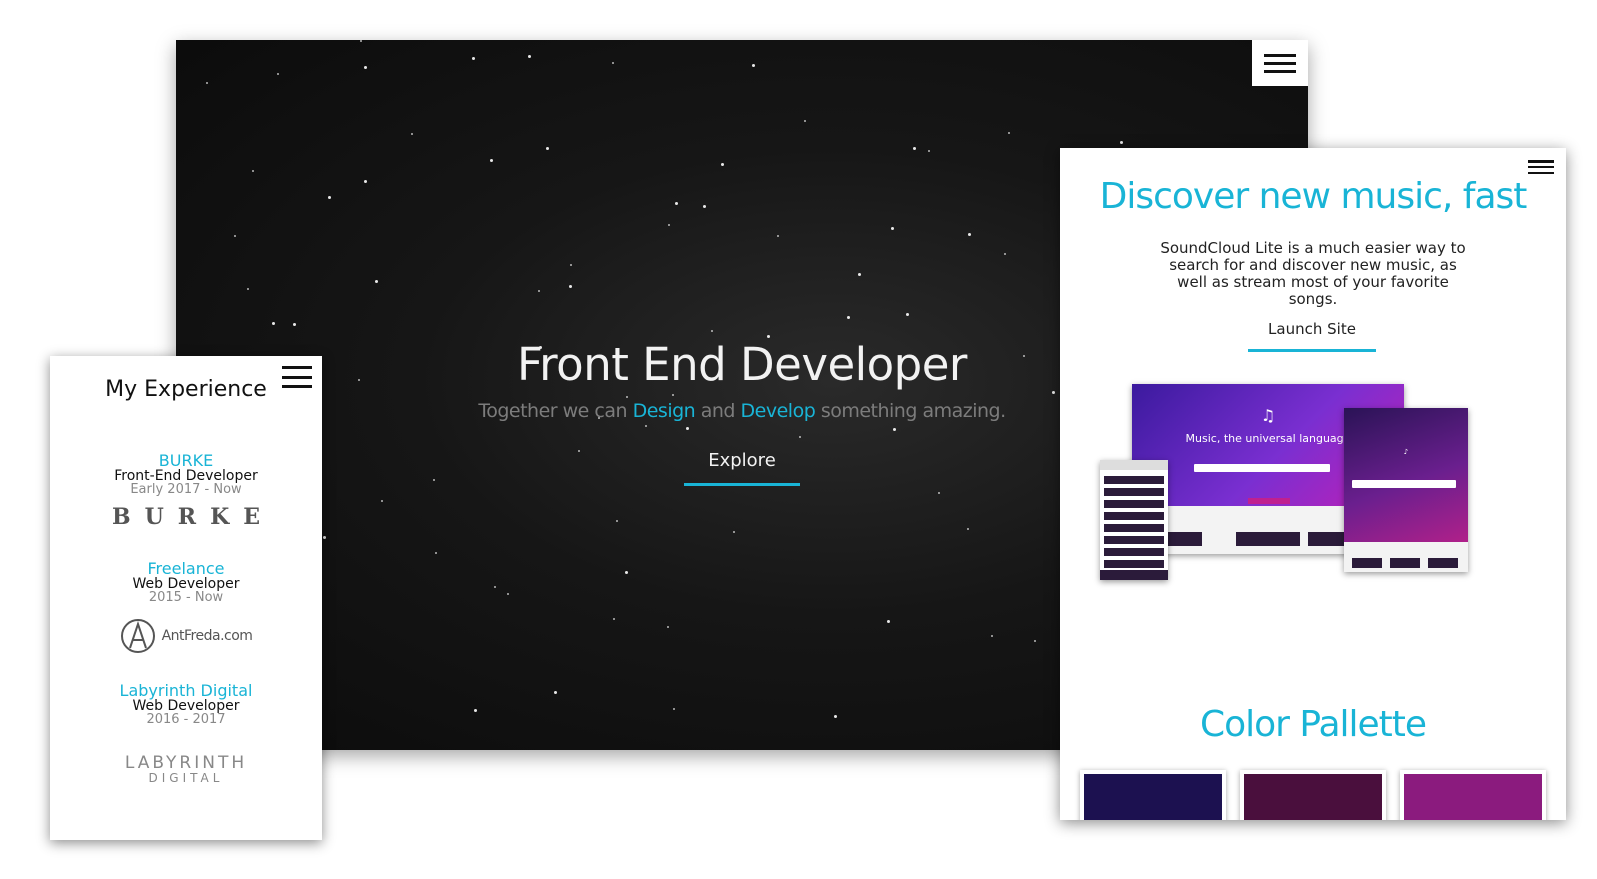 The image size is (1597, 879). I want to click on job-company: Labyrinth Digital, so click(186, 690).